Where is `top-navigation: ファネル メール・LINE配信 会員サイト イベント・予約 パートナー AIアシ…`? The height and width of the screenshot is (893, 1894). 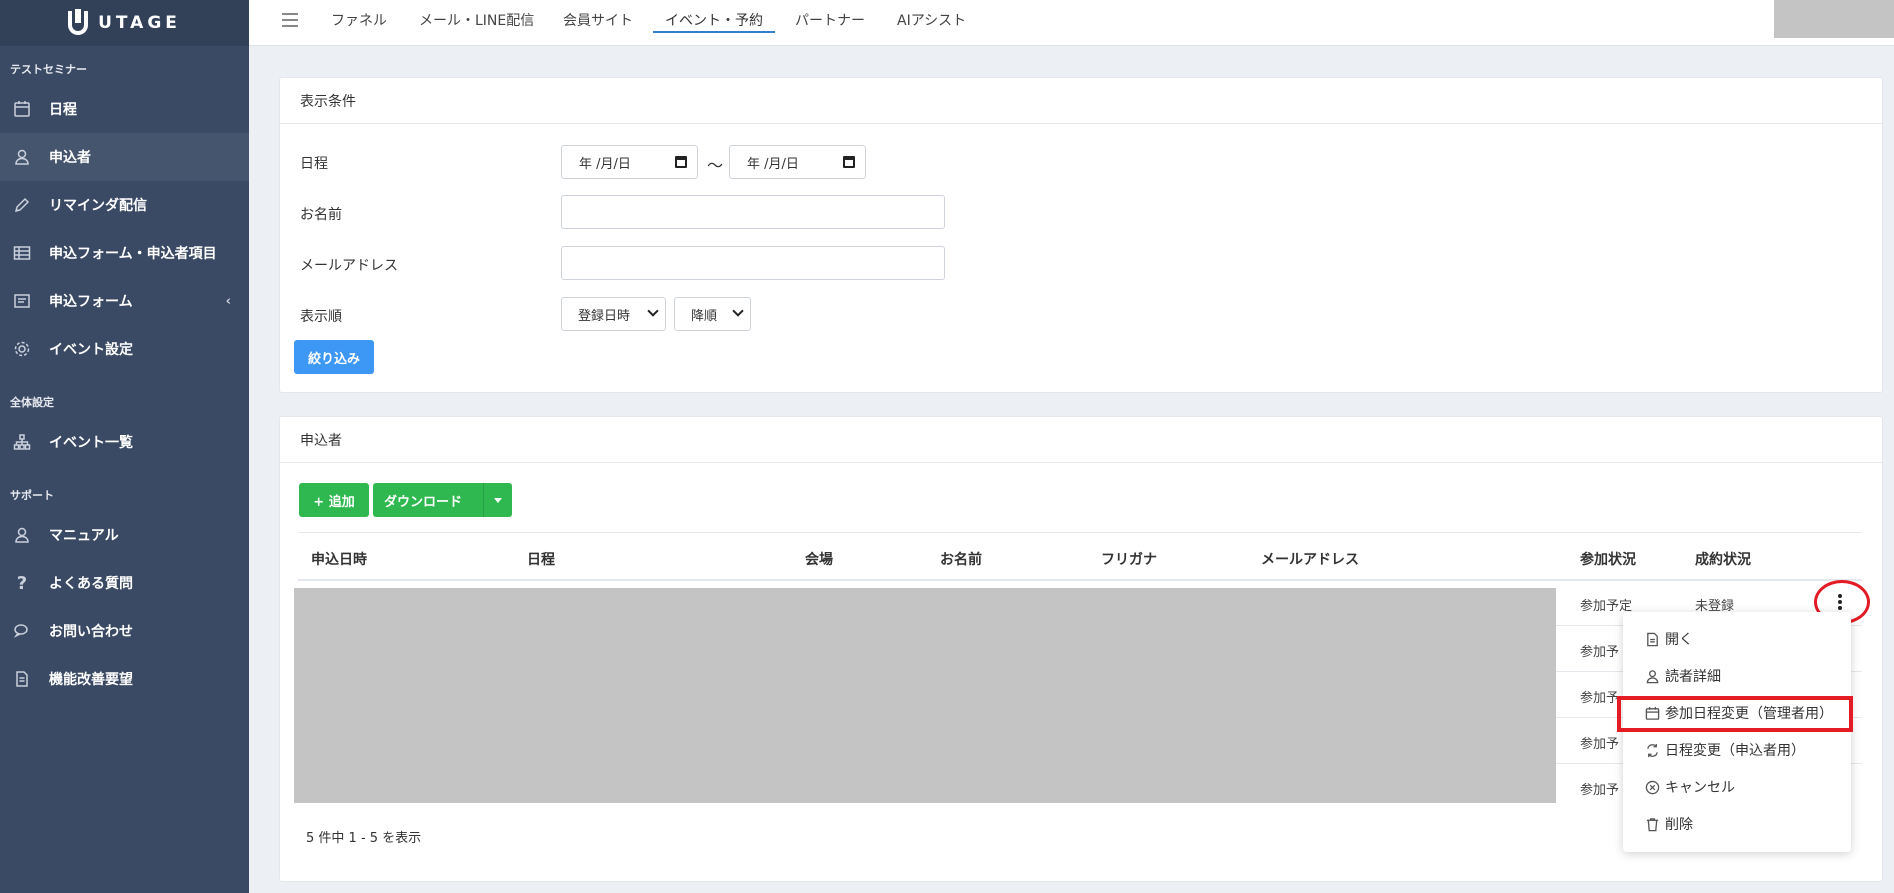 top-navigation: ファネル メール・LINE配信 会員サイト イベント・予約 パートナー AIアシ… is located at coordinates (1071, 23).